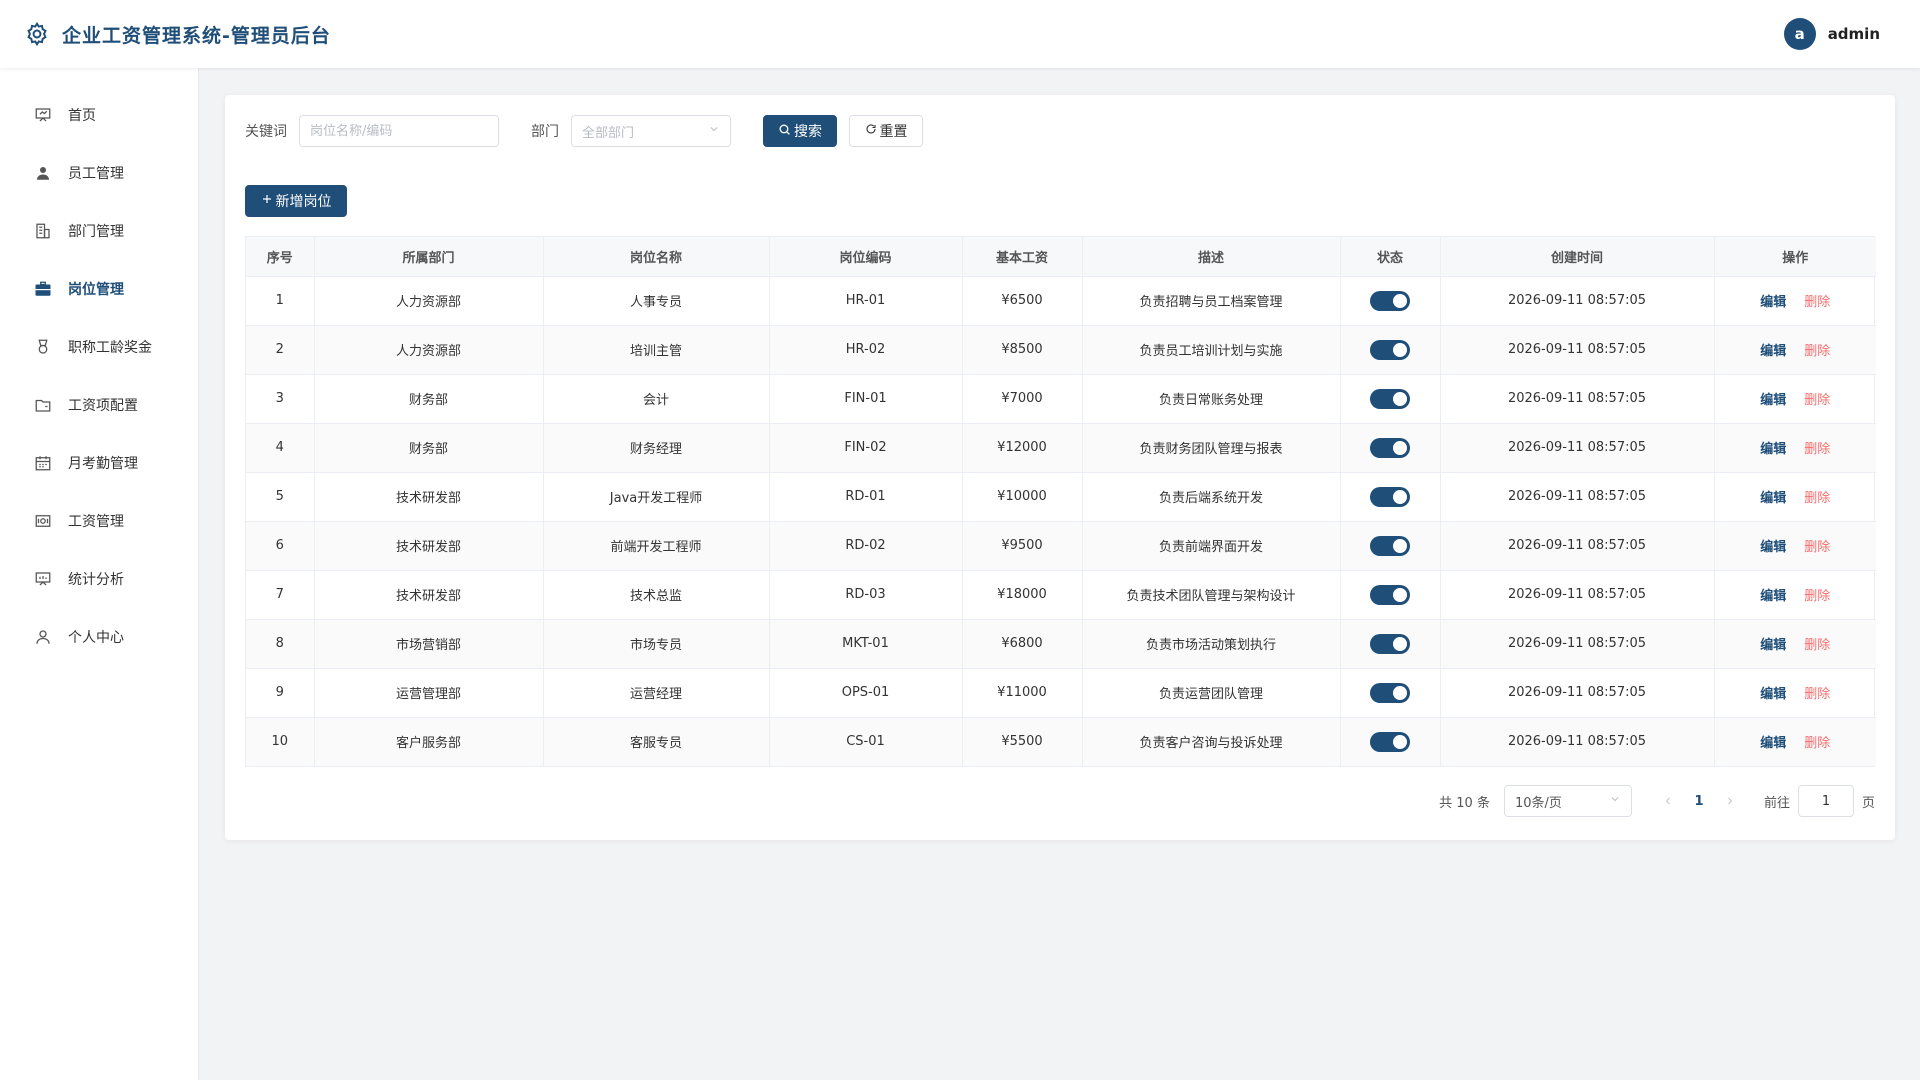 The height and width of the screenshot is (1080, 1920). Describe the element at coordinates (656, 257) in the screenshot. I see `column-header: 岗位名称` at that location.